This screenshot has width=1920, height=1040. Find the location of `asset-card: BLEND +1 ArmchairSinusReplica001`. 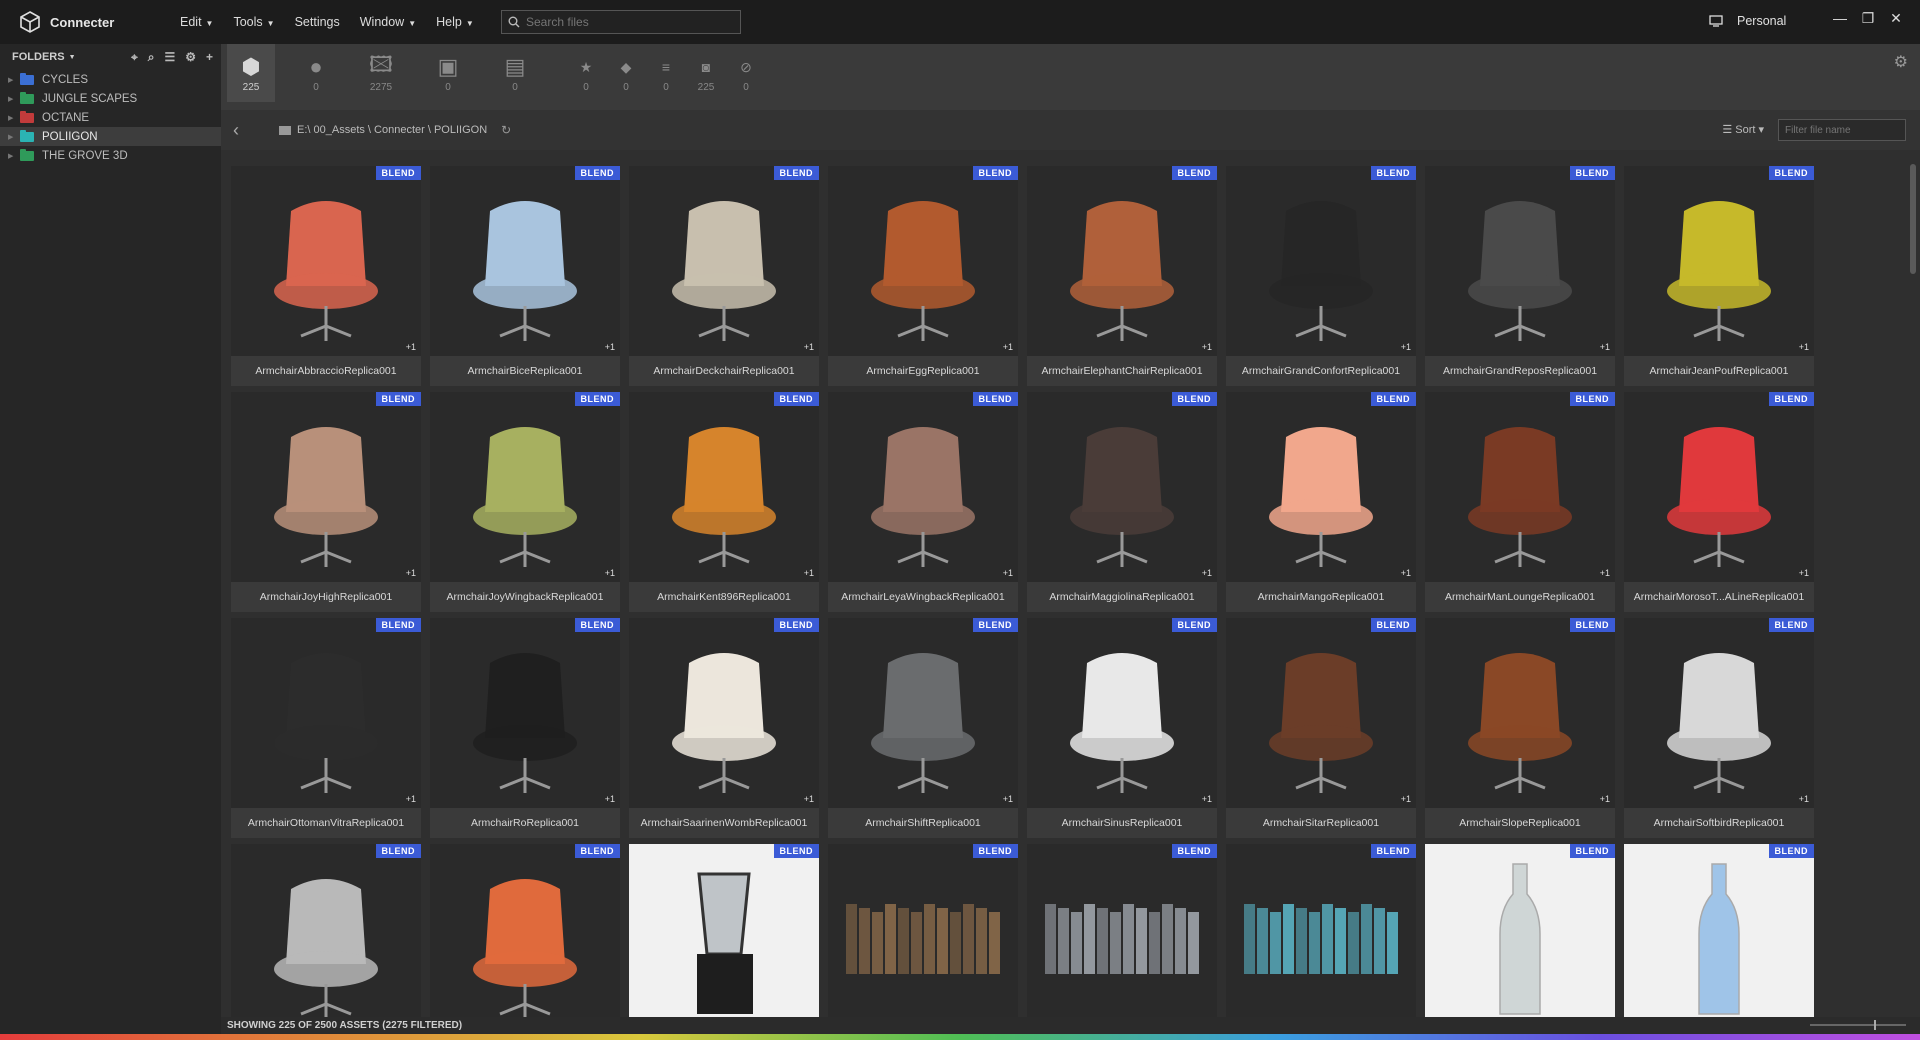

asset-card: BLEND +1 ArmchairSinusReplica001 is located at coordinates (1122, 728).